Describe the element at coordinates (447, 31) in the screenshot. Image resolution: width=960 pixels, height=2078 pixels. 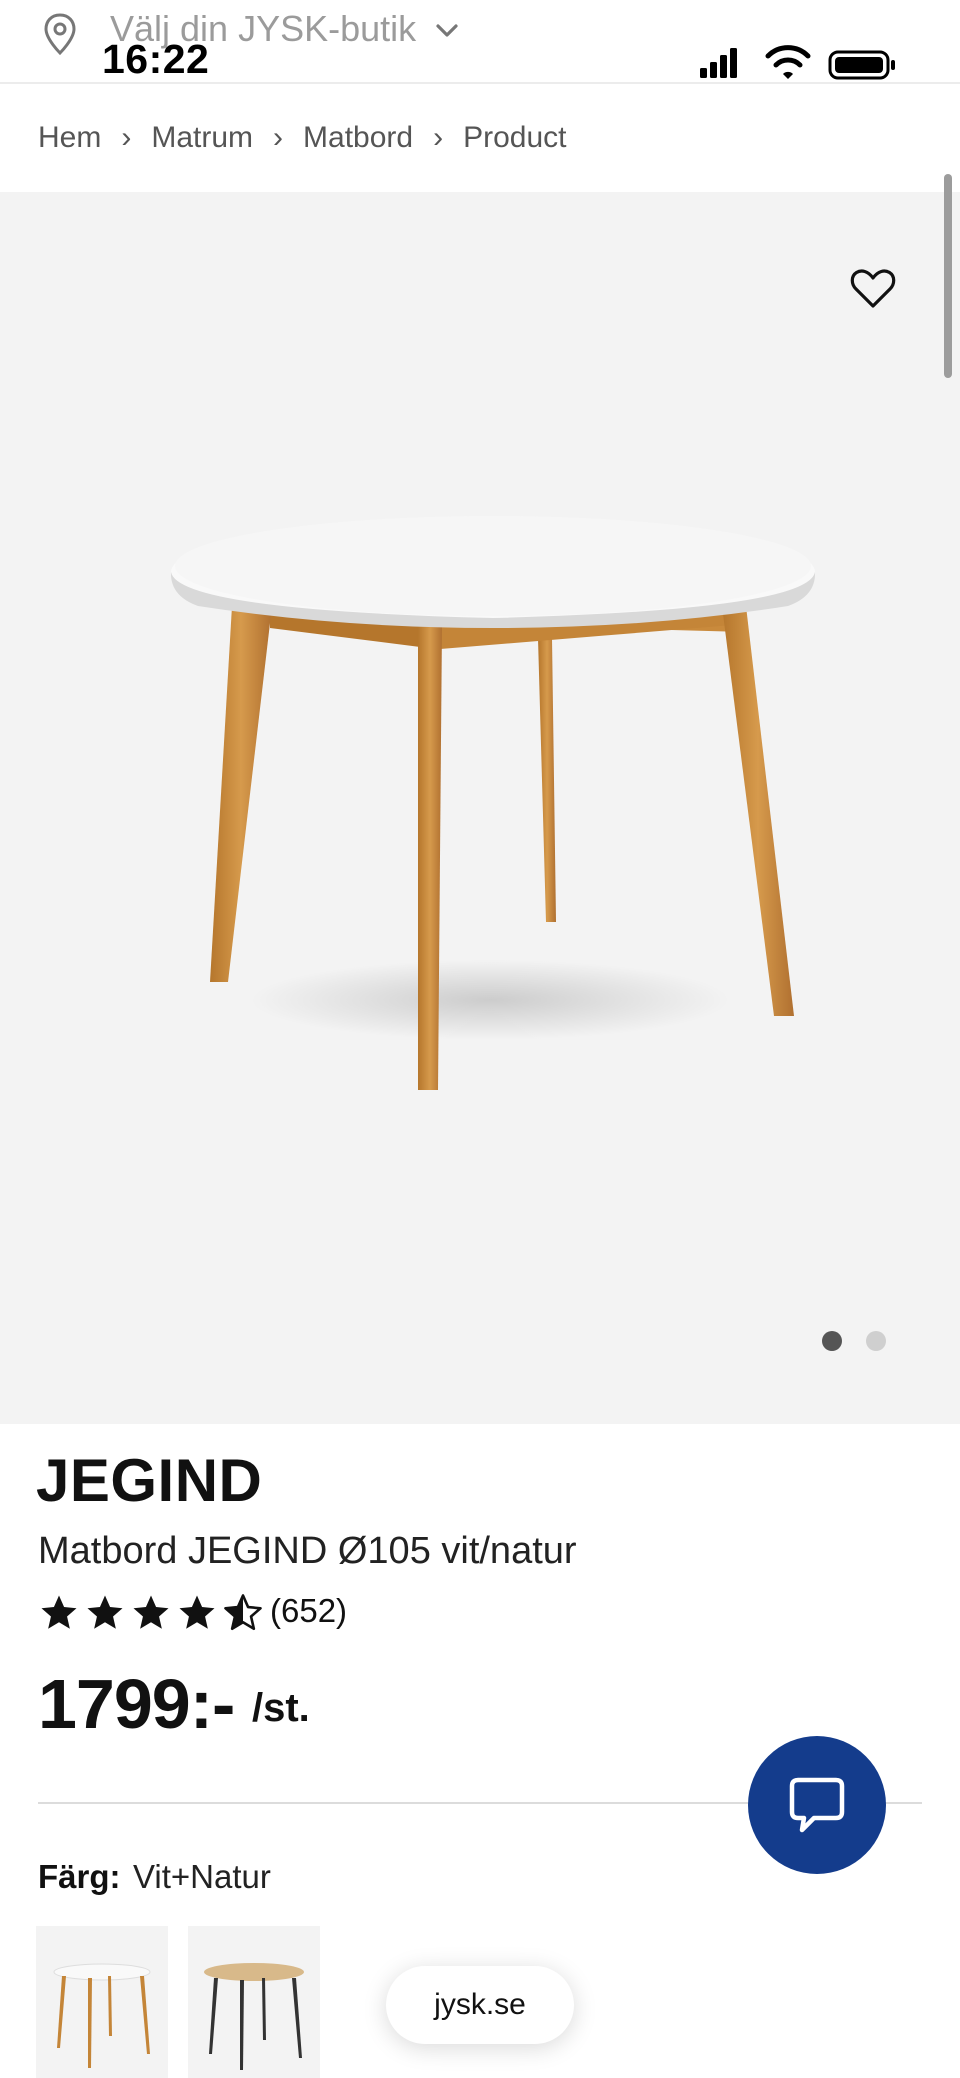
I see `chevron-down-icon` at that location.